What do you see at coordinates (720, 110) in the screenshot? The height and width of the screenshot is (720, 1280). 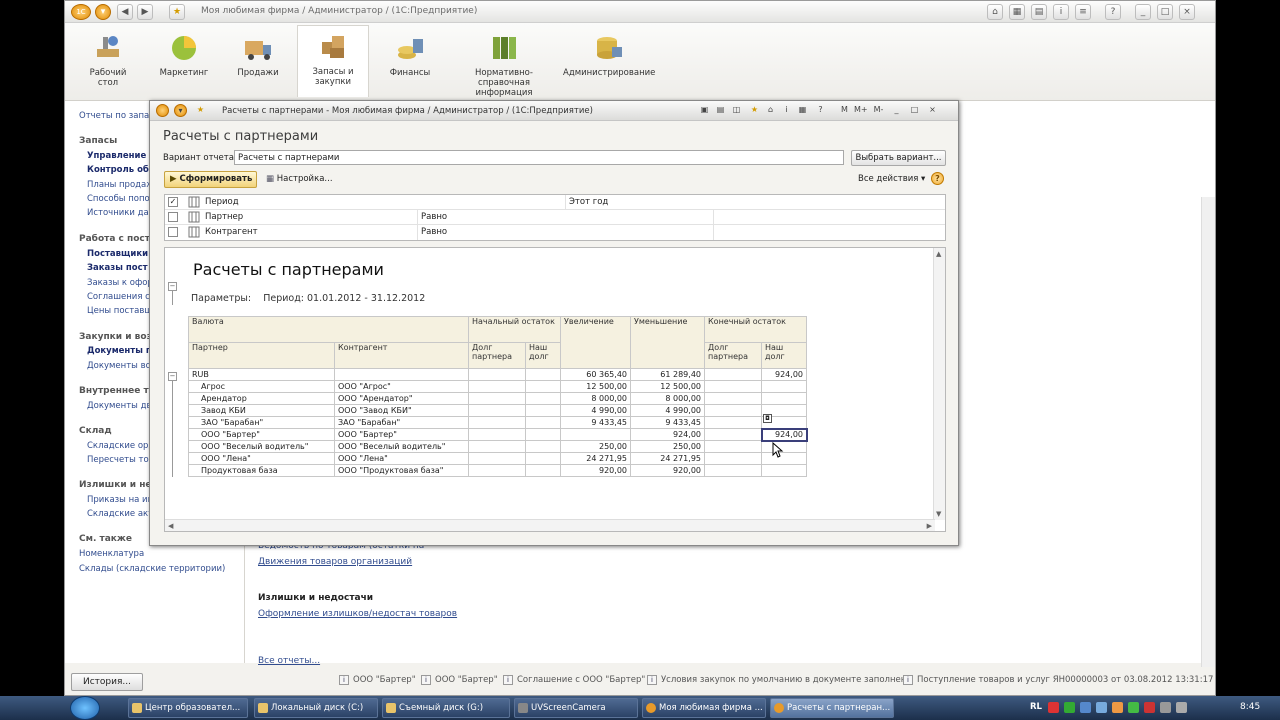 I see `print-icon: ▤` at bounding box center [720, 110].